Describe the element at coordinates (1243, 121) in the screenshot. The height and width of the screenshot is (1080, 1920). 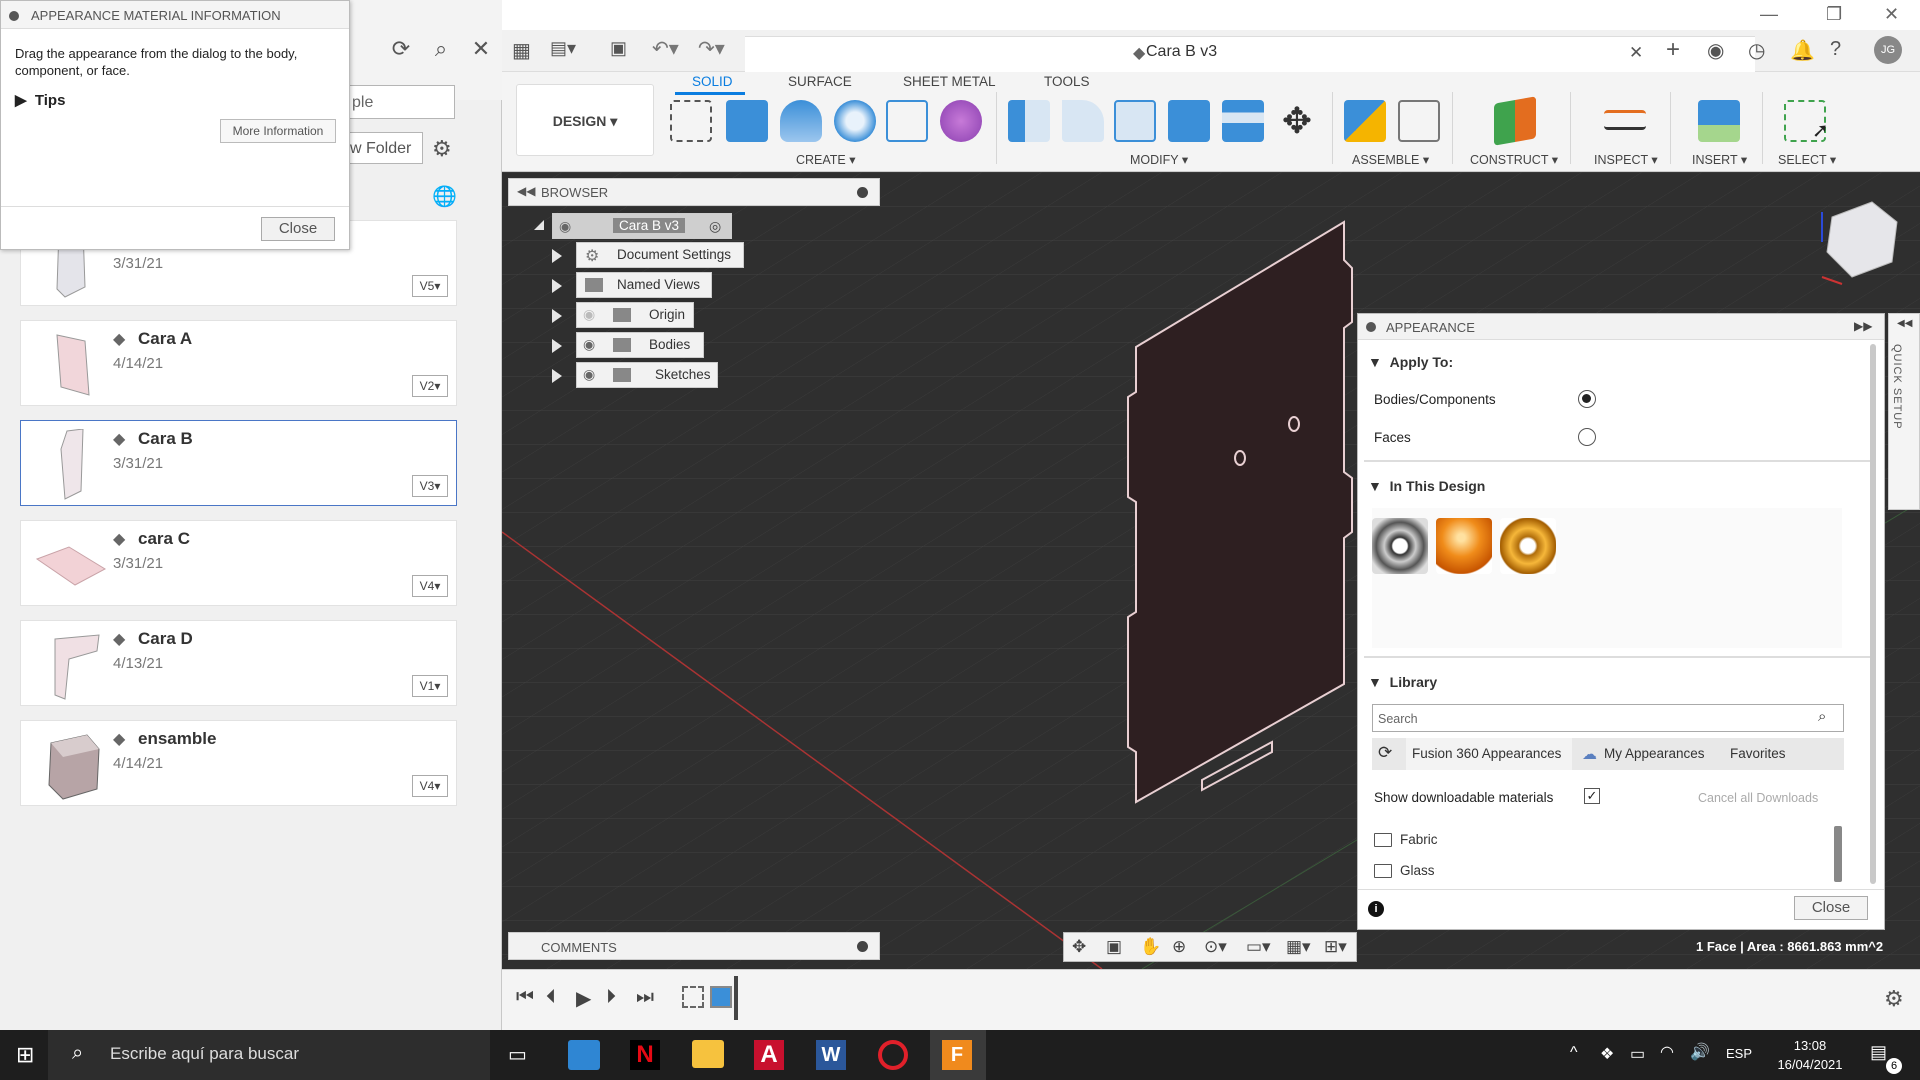
I see `offset-face-icon` at that location.